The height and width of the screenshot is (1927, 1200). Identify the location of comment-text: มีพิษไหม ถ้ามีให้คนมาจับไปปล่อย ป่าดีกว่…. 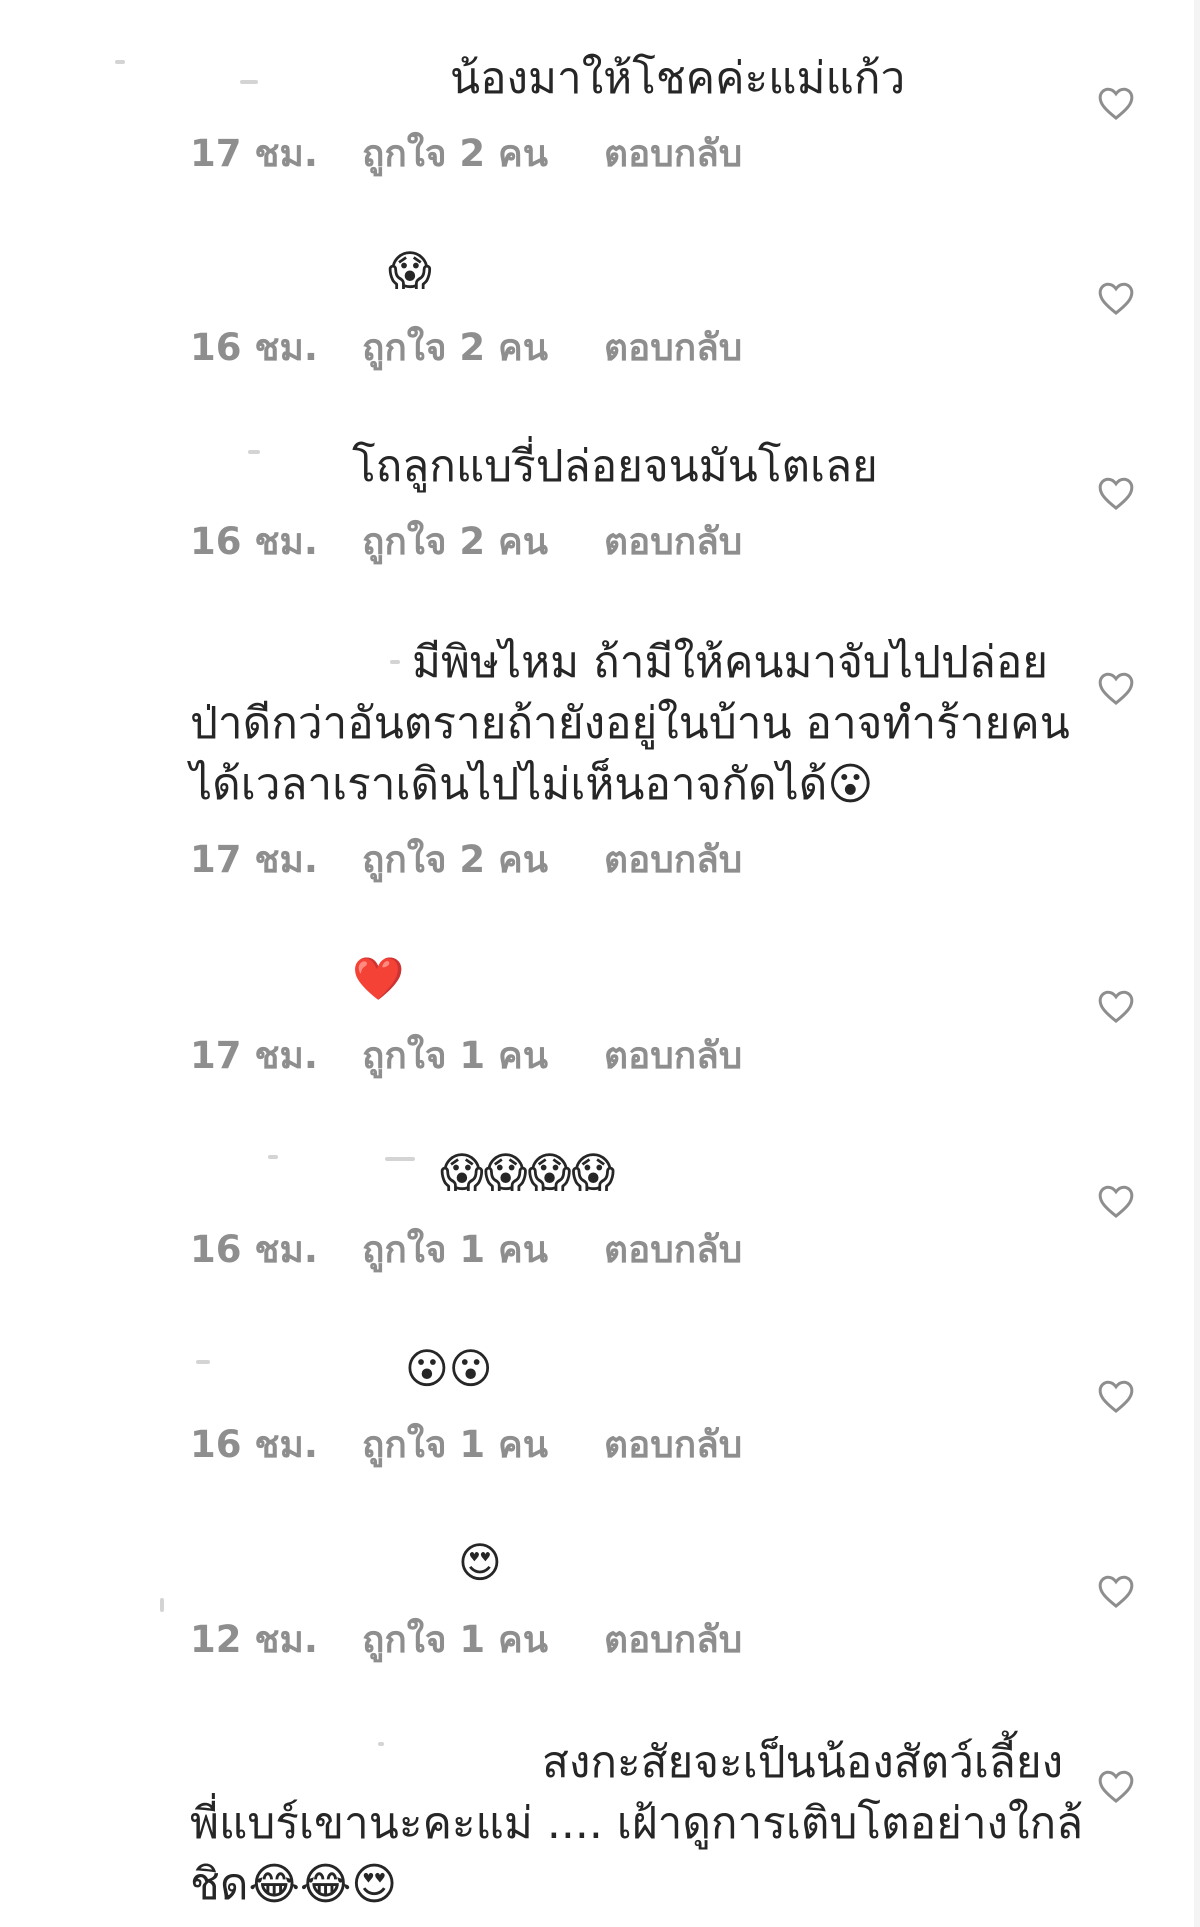
(630, 723).